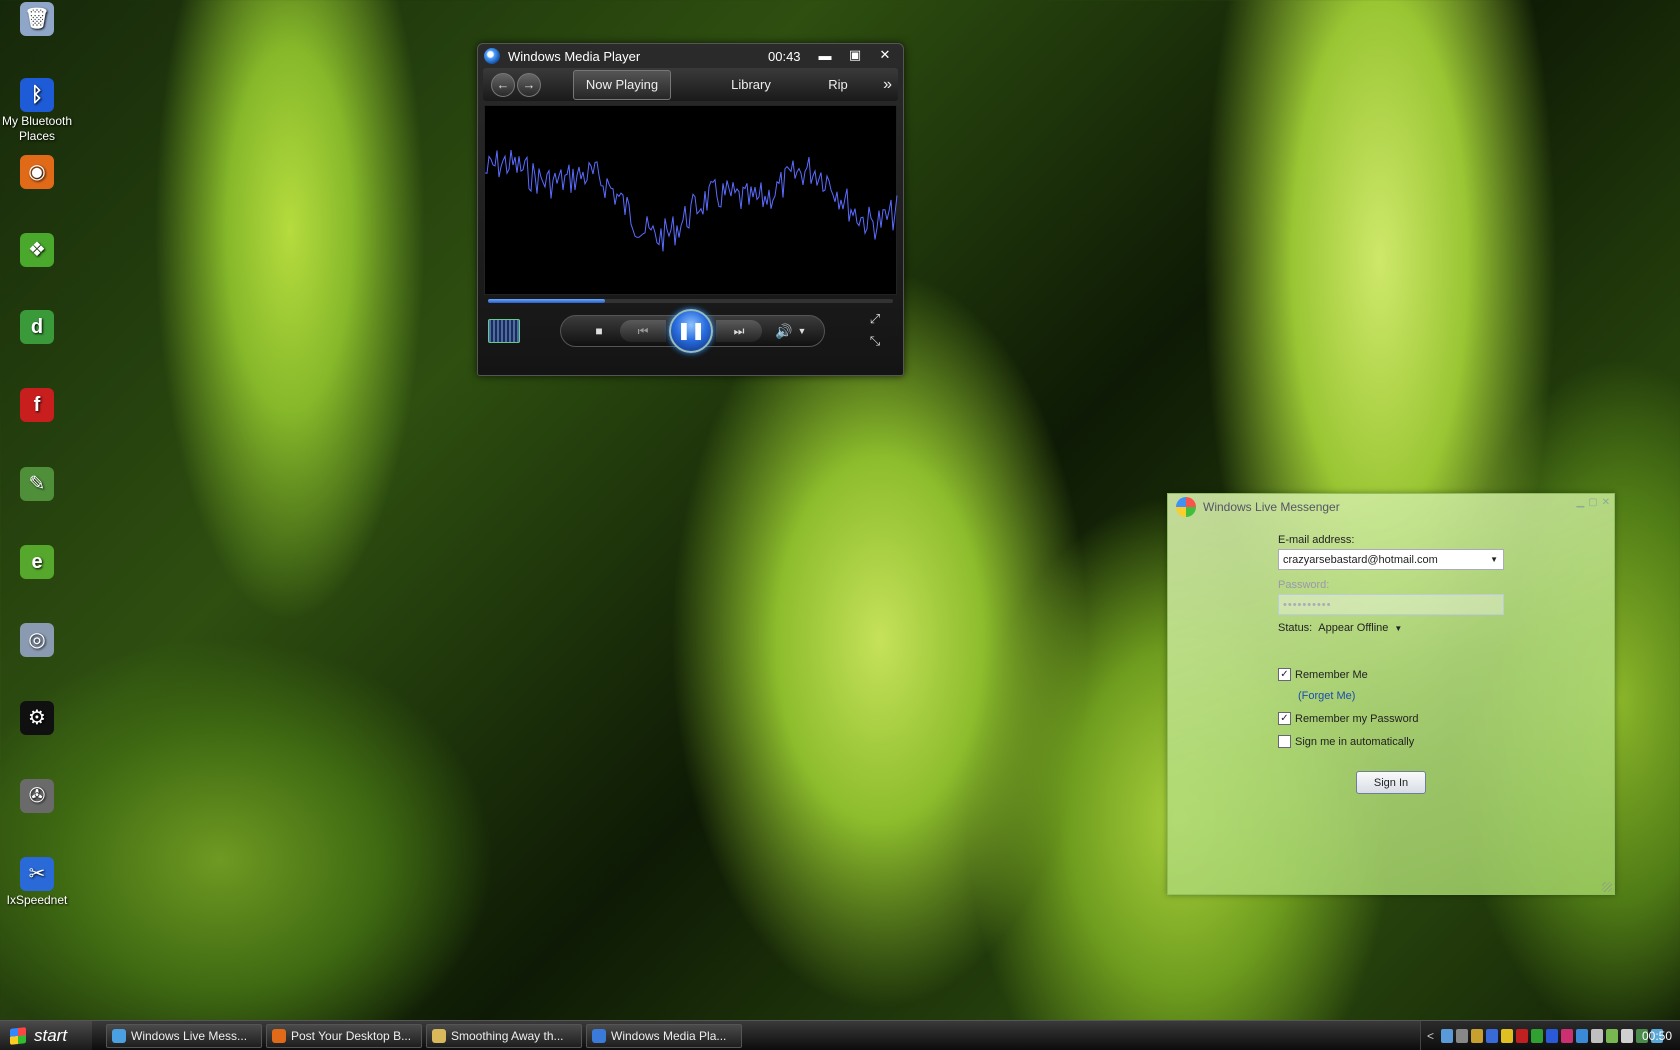 Image resolution: width=1680 pixels, height=1050 pixels. What do you see at coordinates (1447, 1036) in the screenshot?
I see `network-icon` at bounding box center [1447, 1036].